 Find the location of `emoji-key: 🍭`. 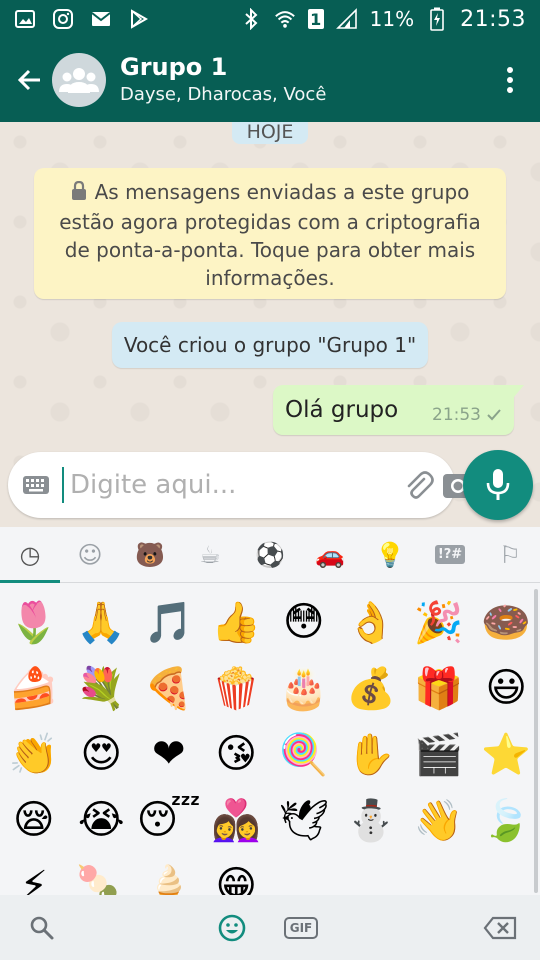

emoji-key: 🍭 is located at coordinates (304, 754).